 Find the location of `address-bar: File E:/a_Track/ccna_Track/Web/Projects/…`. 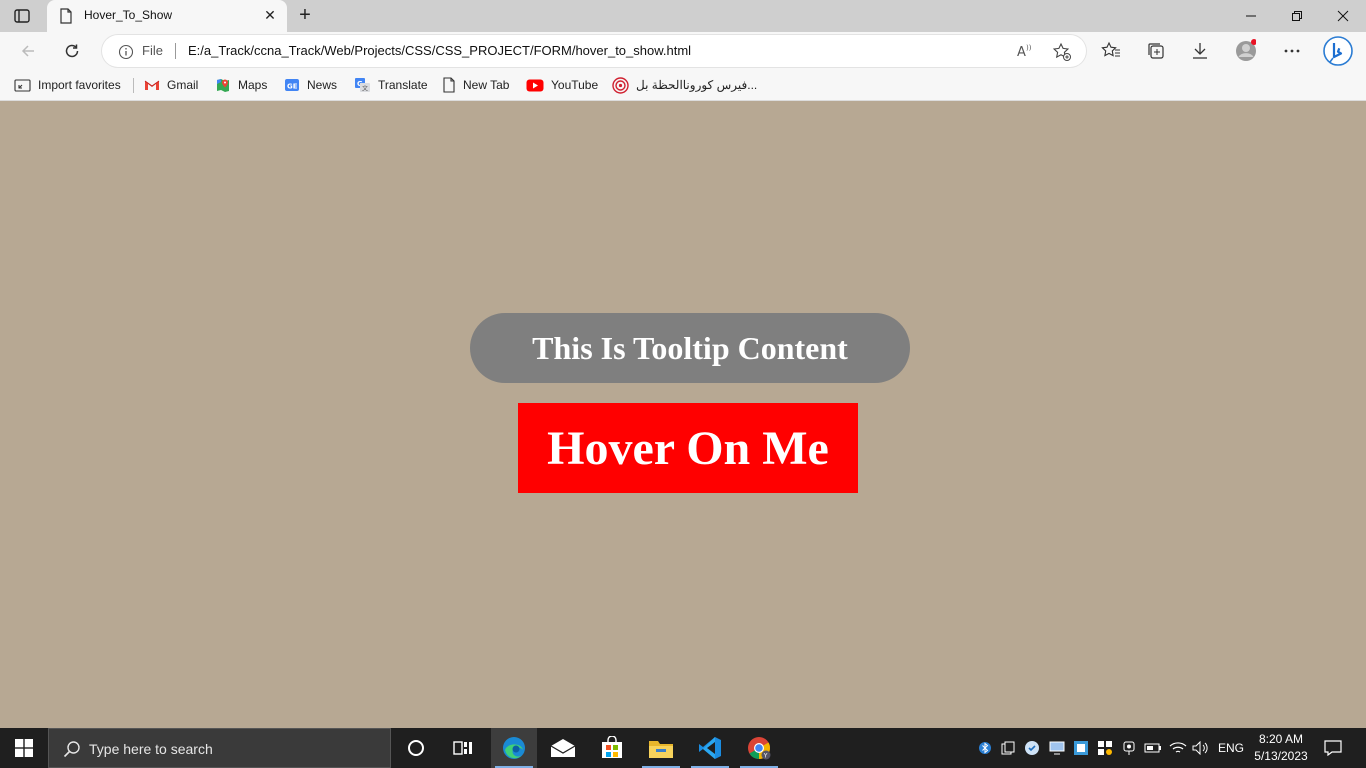

address-bar: File E:/a_Track/ccna_Track/Web/Projects/… is located at coordinates (594, 51).